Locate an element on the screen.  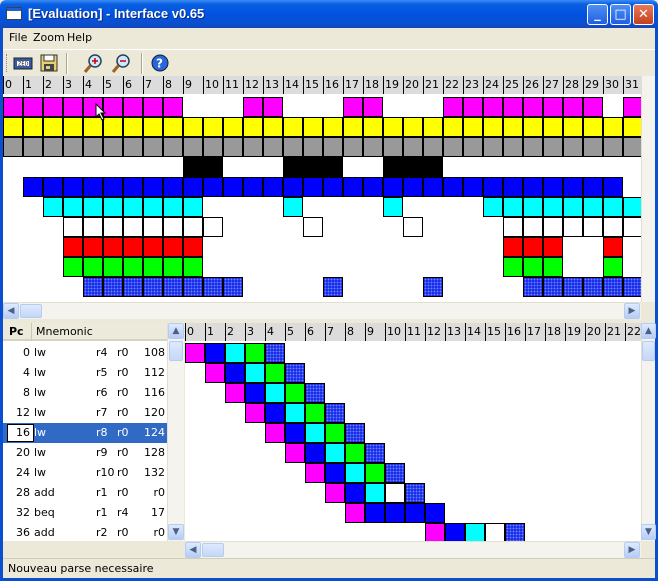
menu-file: File is located at coordinates (18, 37).